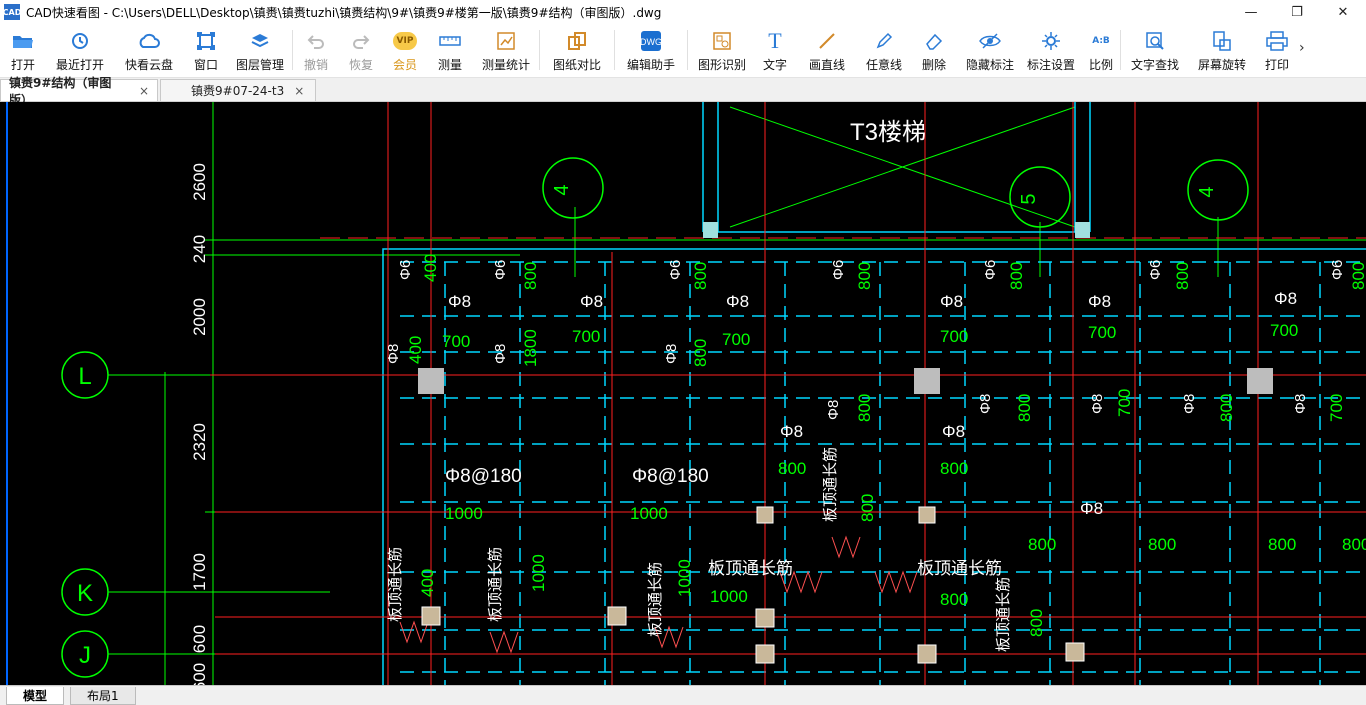 This screenshot has width=1366, height=705. Describe the element at coordinates (934, 50) in the screenshot. I see `delete-button: 删除` at that location.